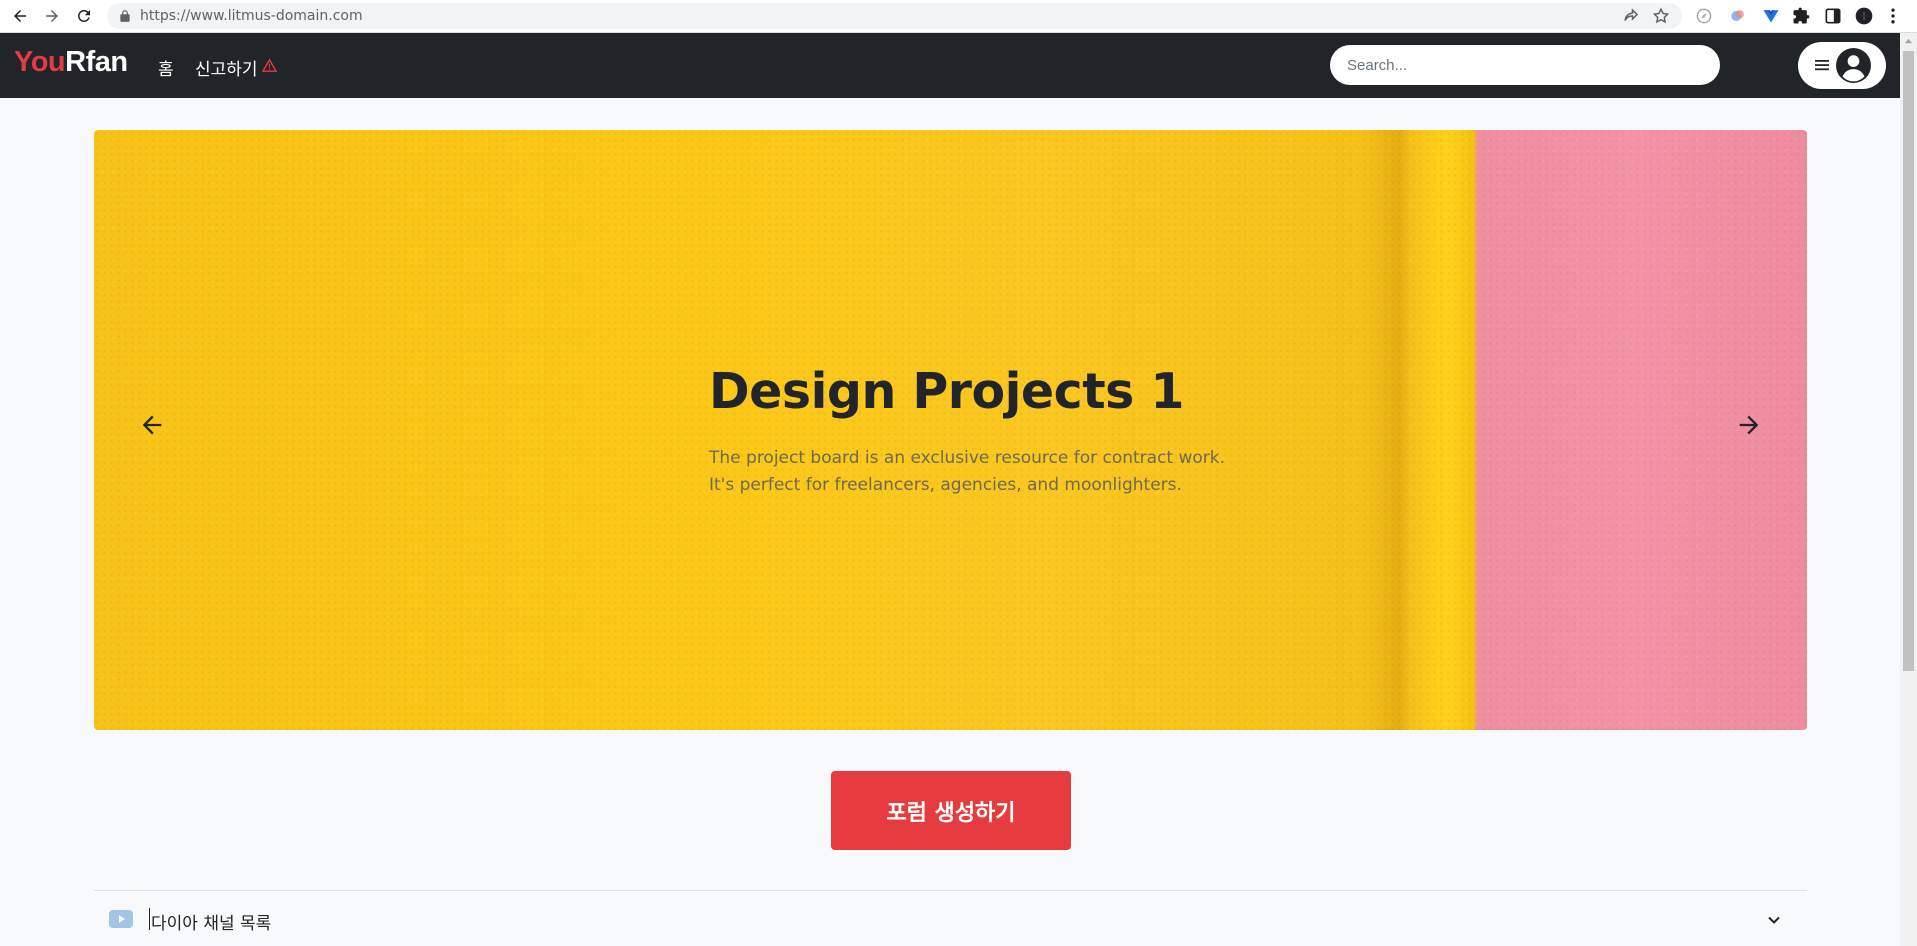 This screenshot has height=946, width=1917. I want to click on compass-extension-icon, so click(1704, 16).